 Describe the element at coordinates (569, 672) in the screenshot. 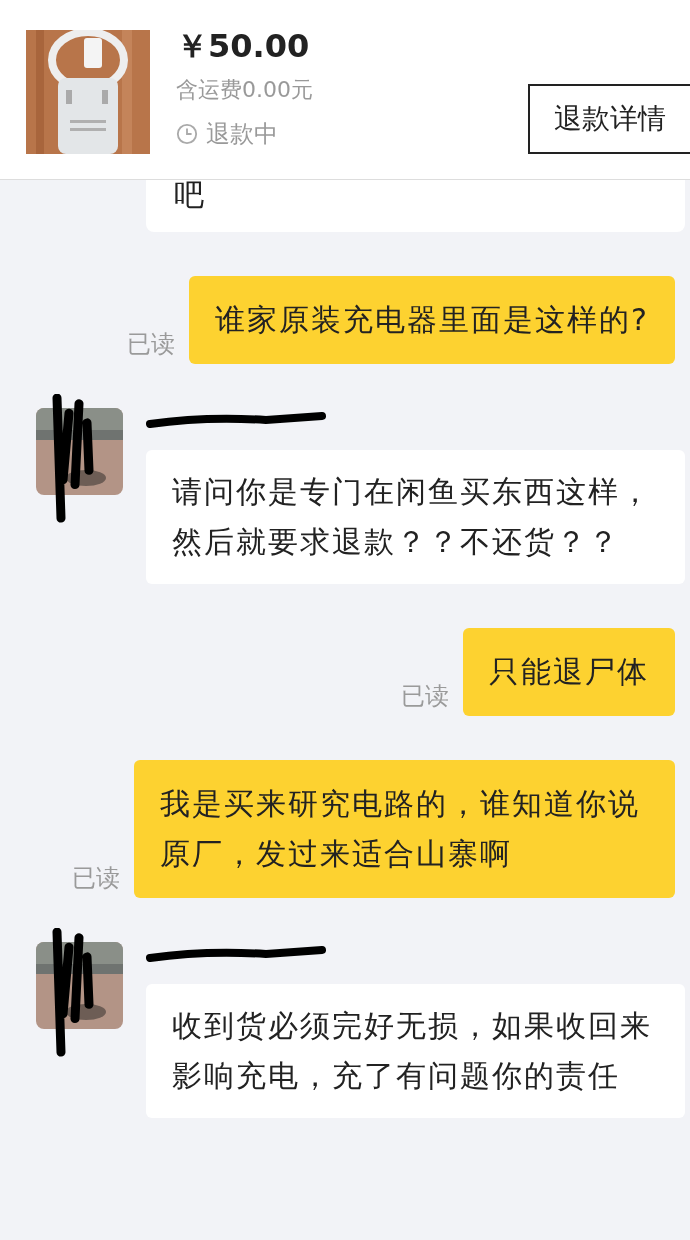

I see `message-bubble: 只能退尸体` at that location.